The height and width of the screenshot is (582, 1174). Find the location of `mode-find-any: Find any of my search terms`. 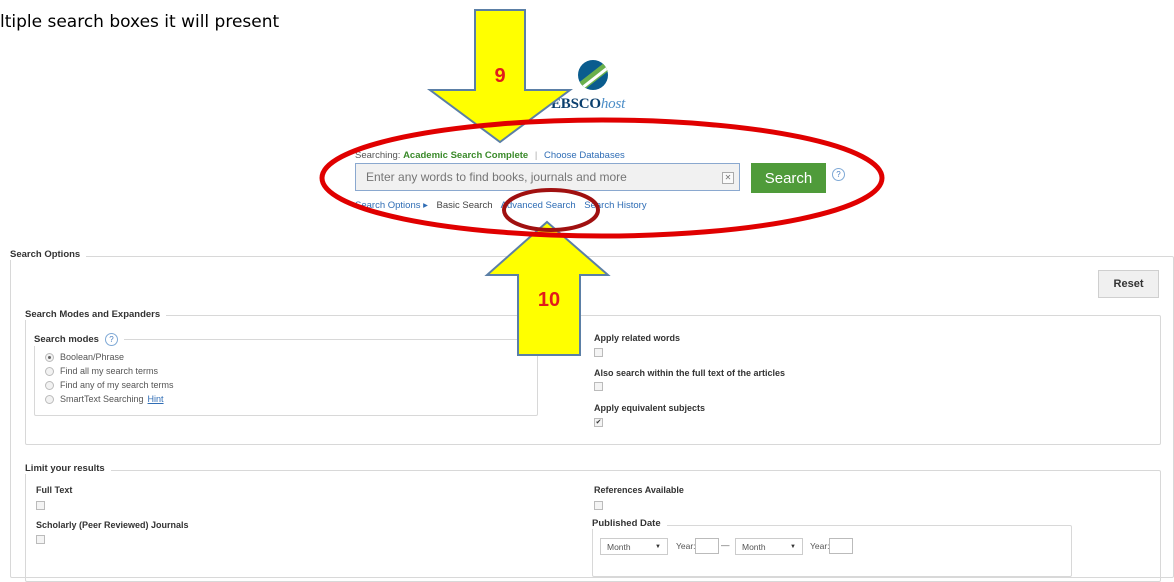

mode-find-any: Find any of my search terms is located at coordinates (109, 385).